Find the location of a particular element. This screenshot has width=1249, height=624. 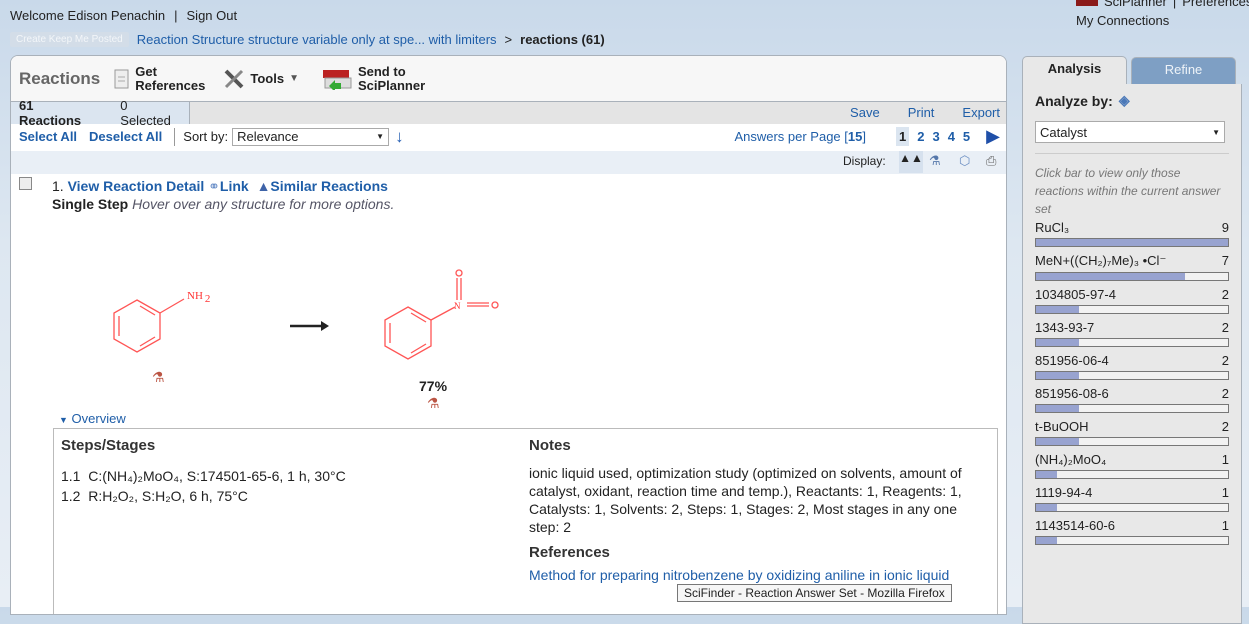

references-title: References is located at coordinates (569, 552).